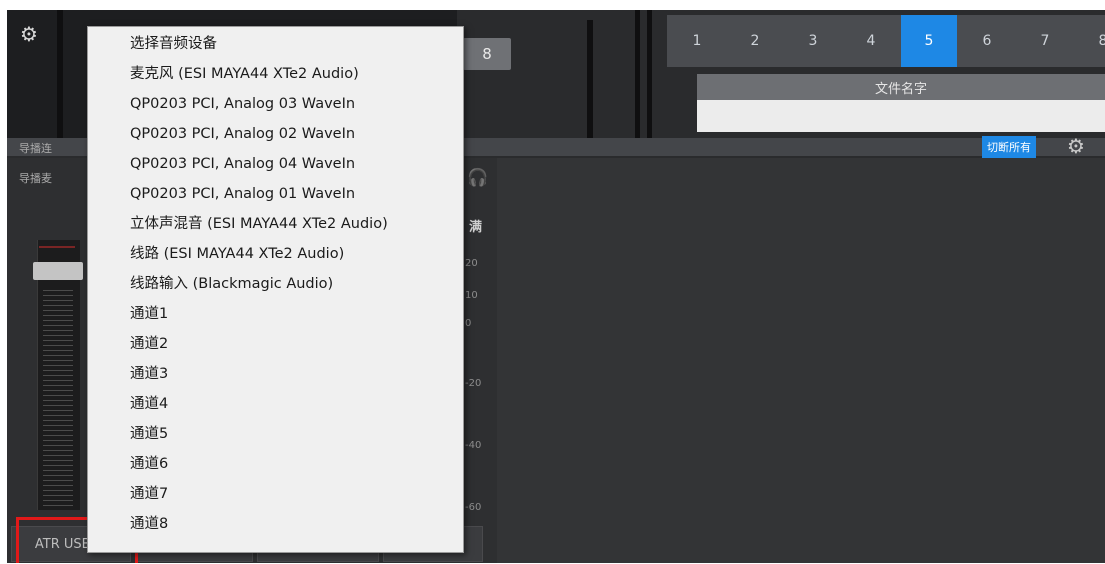 Image resolution: width=1105 pixels, height=564 pixels. I want to click on channel-tab-7: 7, so click(1045, 41).